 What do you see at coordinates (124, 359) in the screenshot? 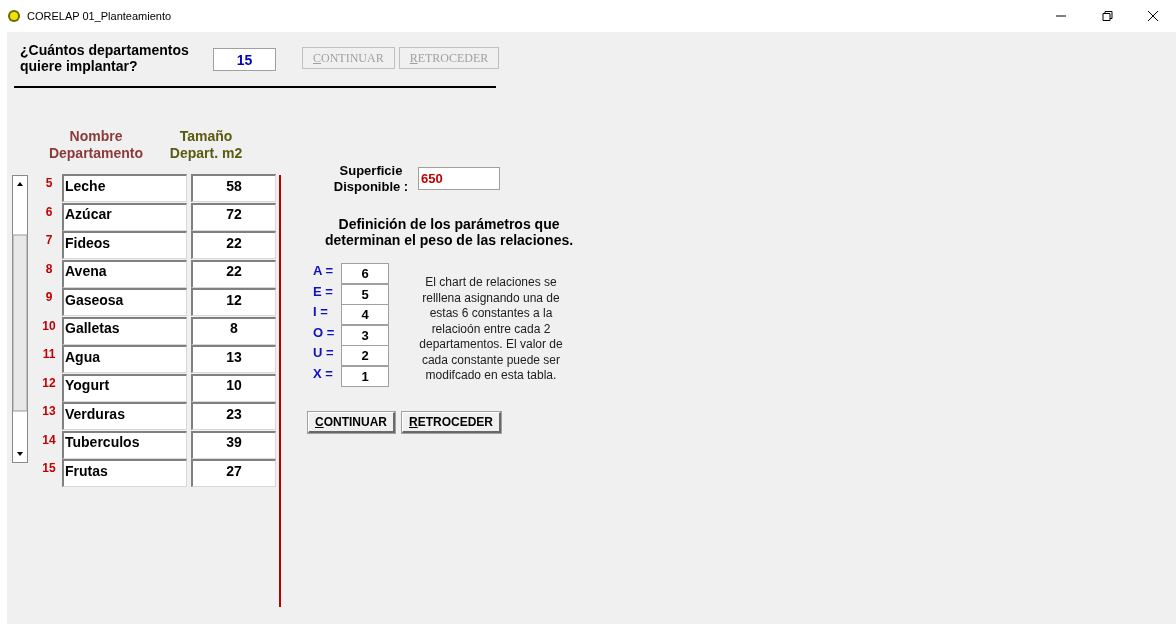
I see `department-name-field: Agua` at bounding box center [124, 359].